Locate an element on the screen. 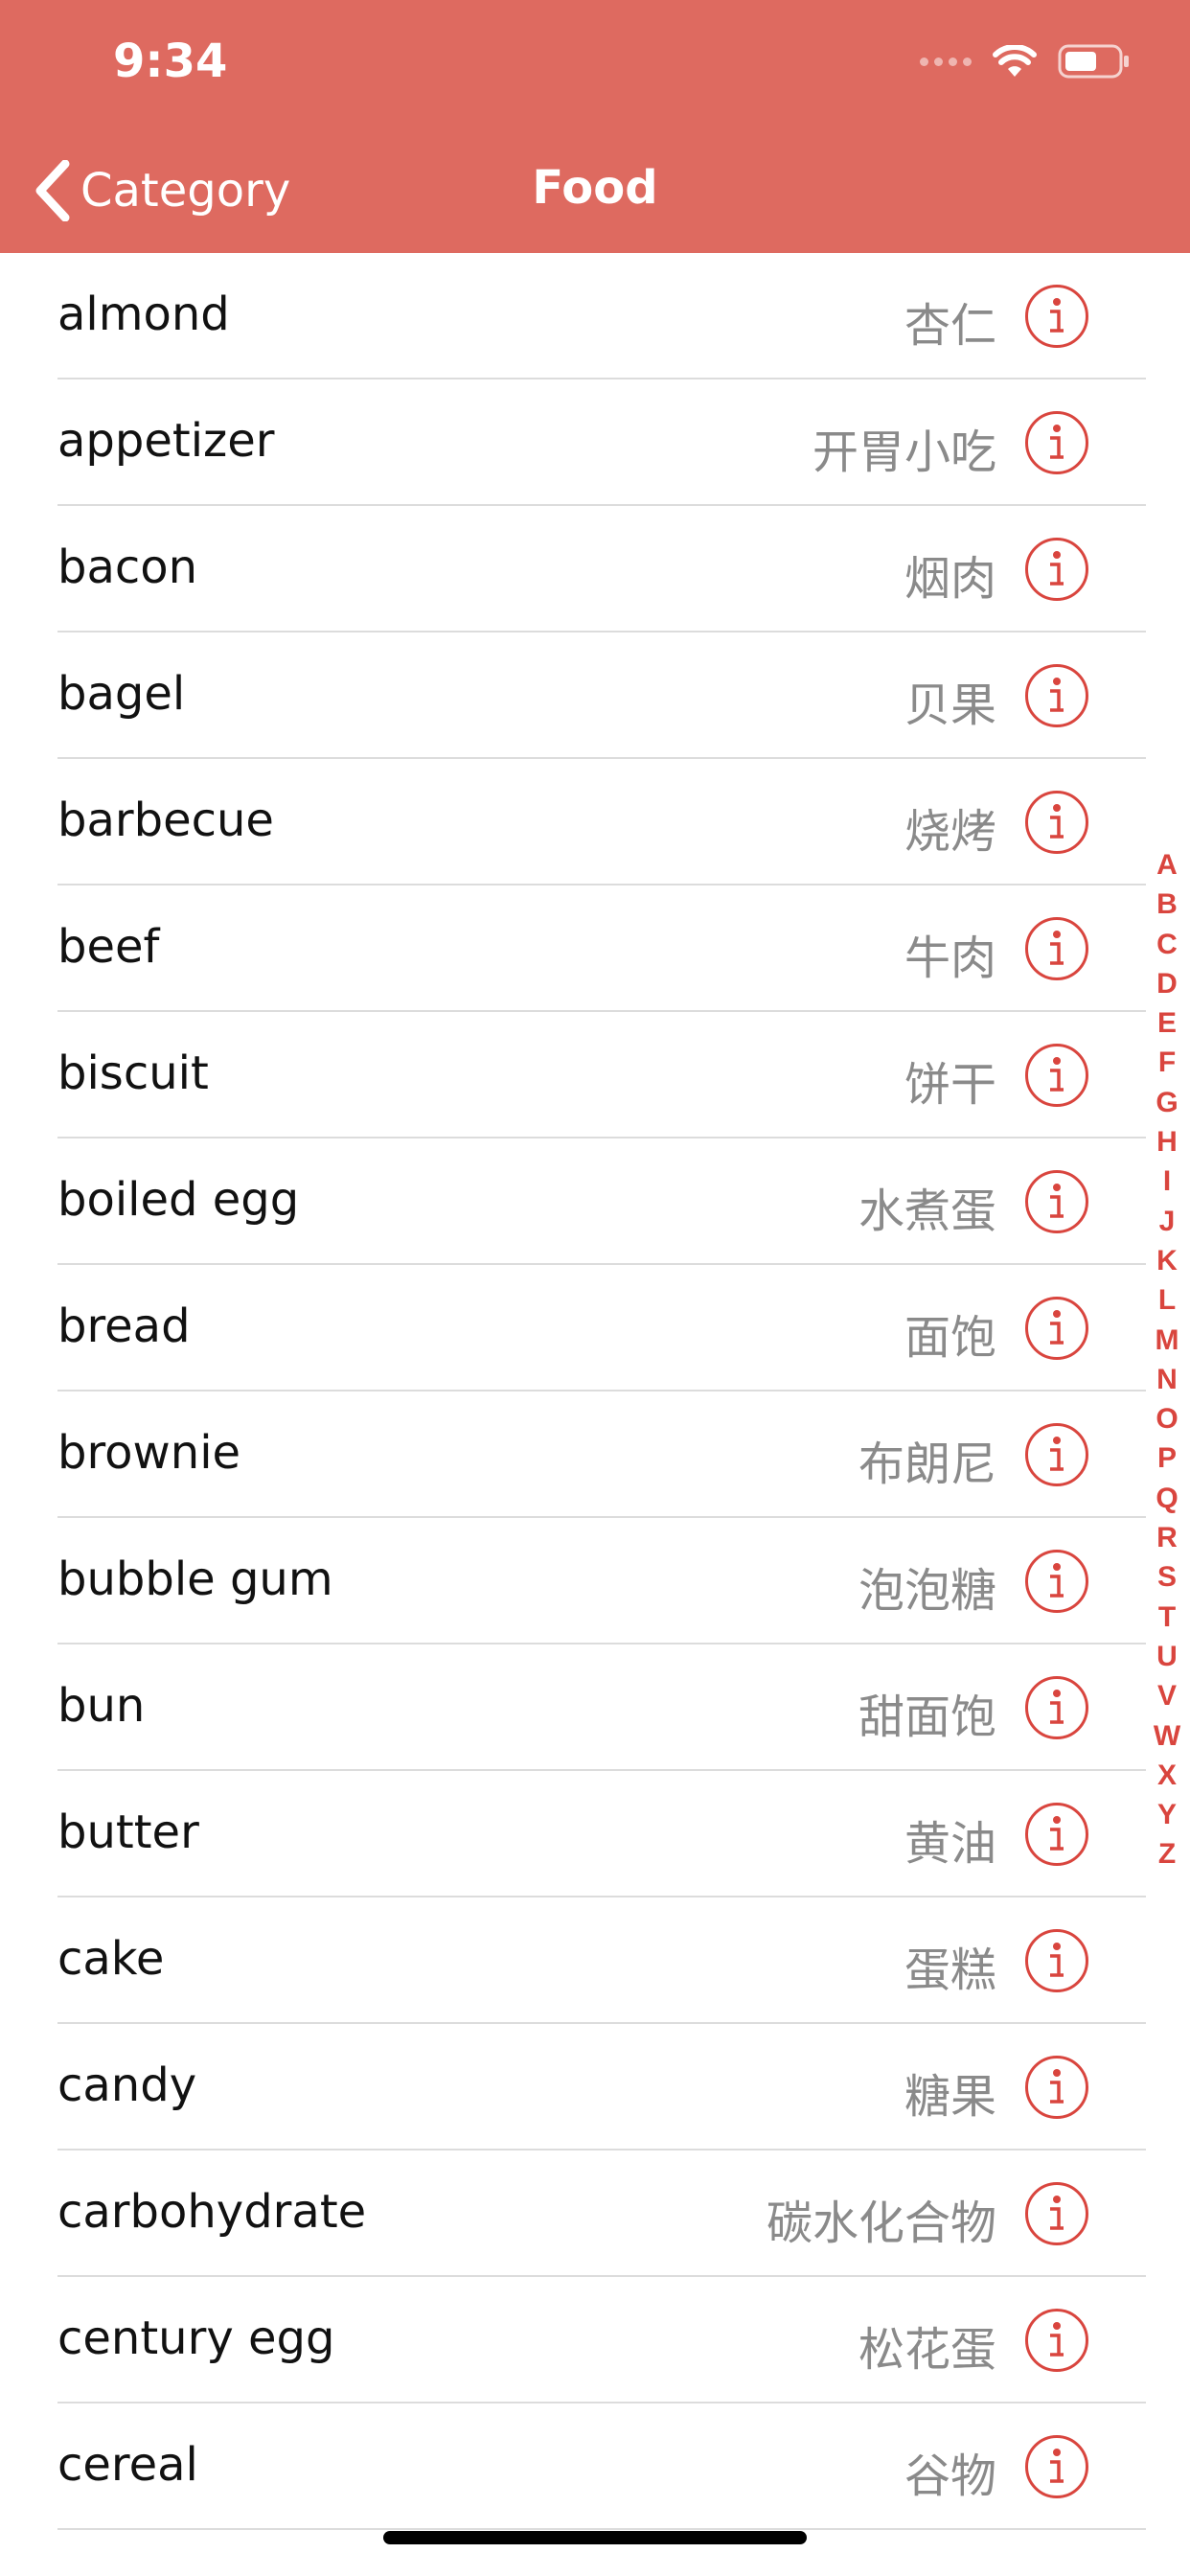  translation-label: 烧烤 is located at coordinates (950, 832).